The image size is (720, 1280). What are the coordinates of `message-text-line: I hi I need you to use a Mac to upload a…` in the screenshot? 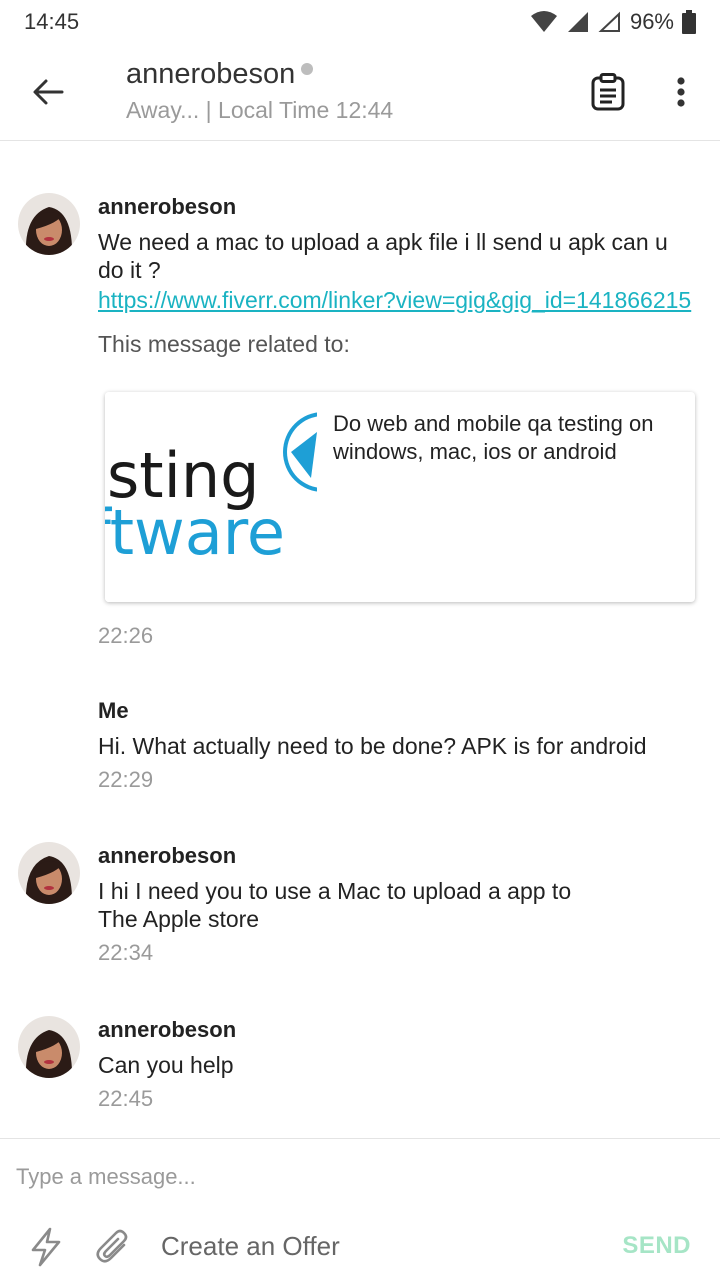 It's located at (335, 891).